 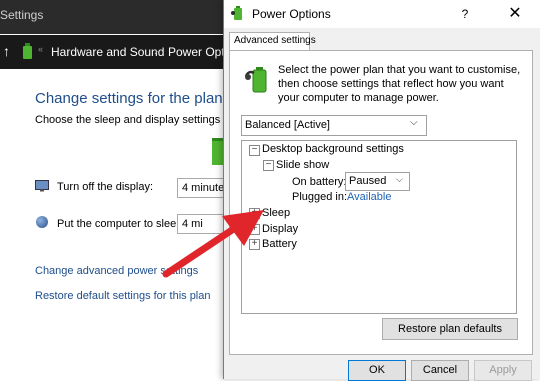 I want to click on close-button: ✕, so click(x=515, y=14).